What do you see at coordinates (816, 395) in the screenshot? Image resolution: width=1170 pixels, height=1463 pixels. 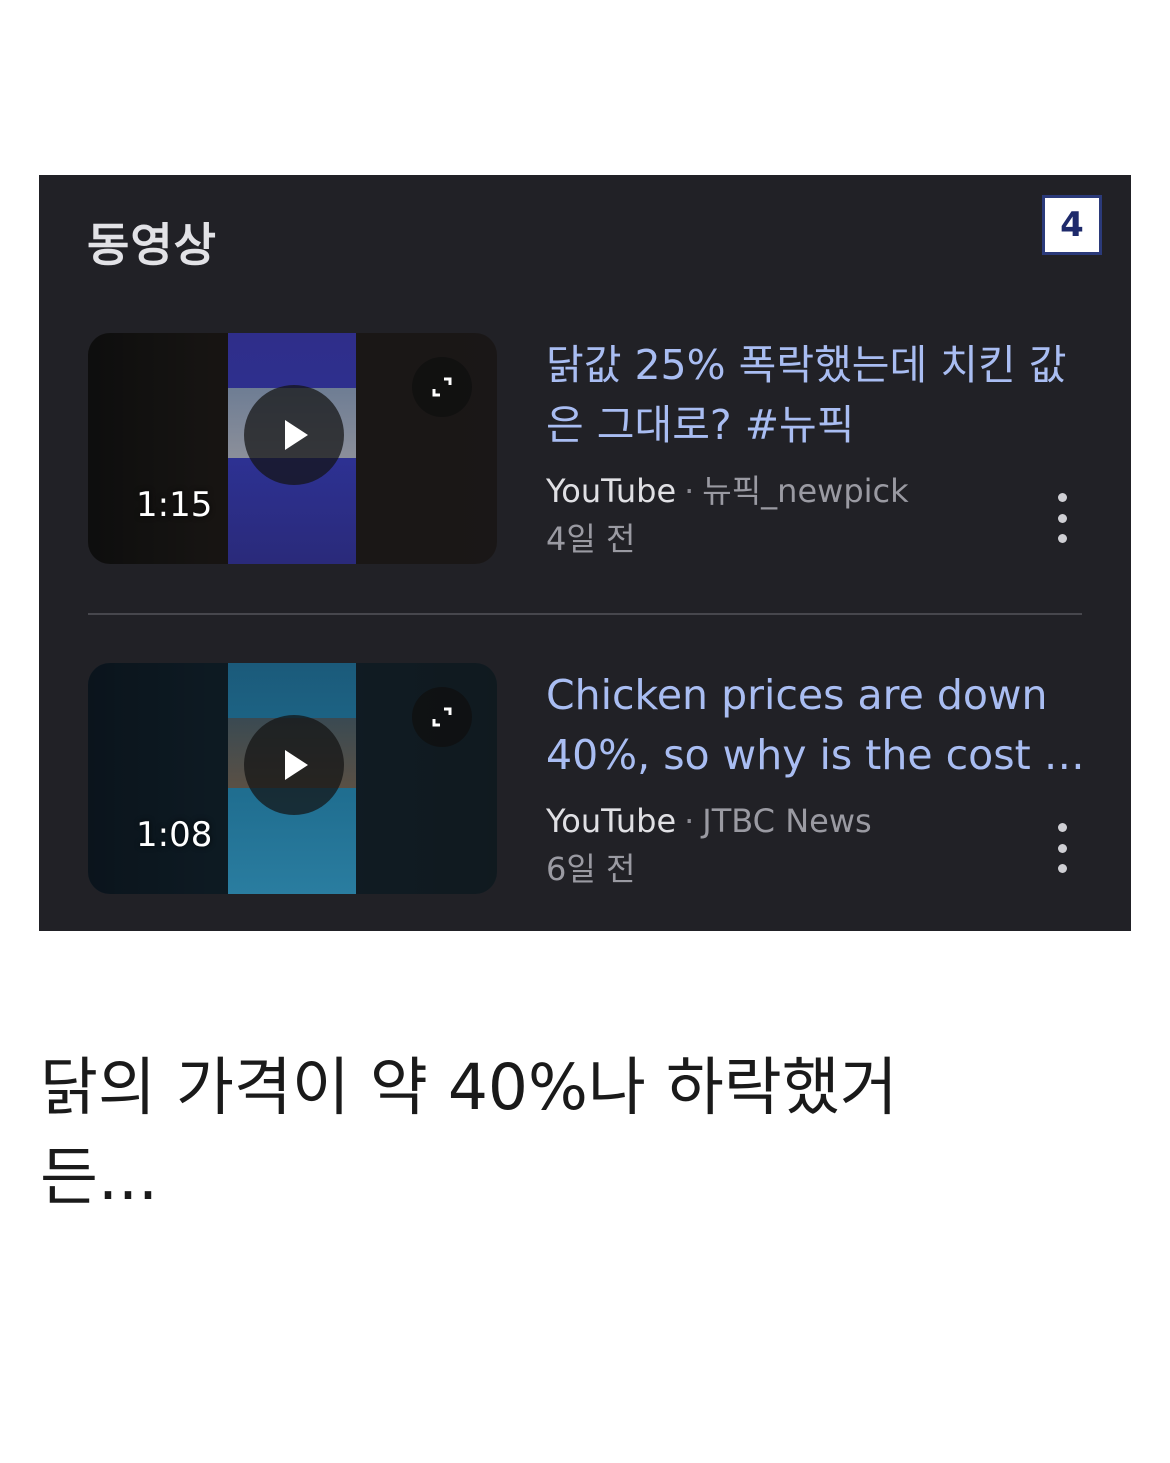 I see `video-title-link: 닭값 25% 폭락했는데 치킨 값은 그대로? #뉴픽` at bounding box center [816, 395].